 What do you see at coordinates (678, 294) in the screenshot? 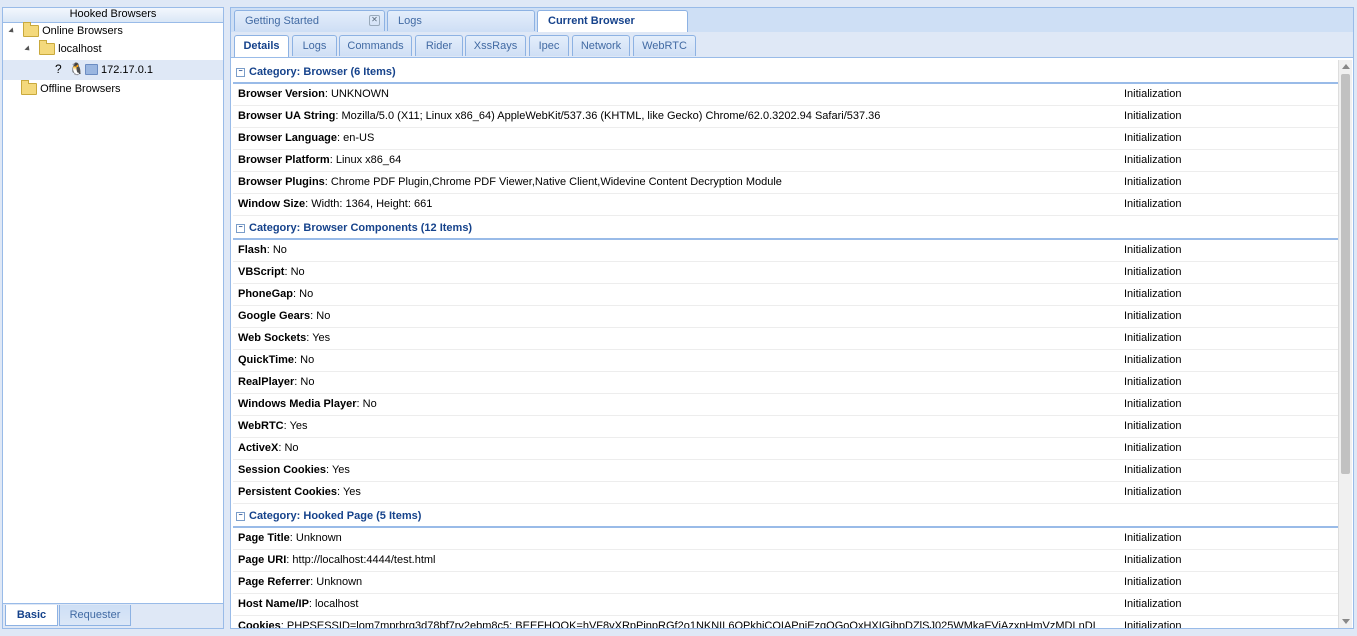
I see `detail-cell: PhoneGap: No` at bounding box center [678, 294].